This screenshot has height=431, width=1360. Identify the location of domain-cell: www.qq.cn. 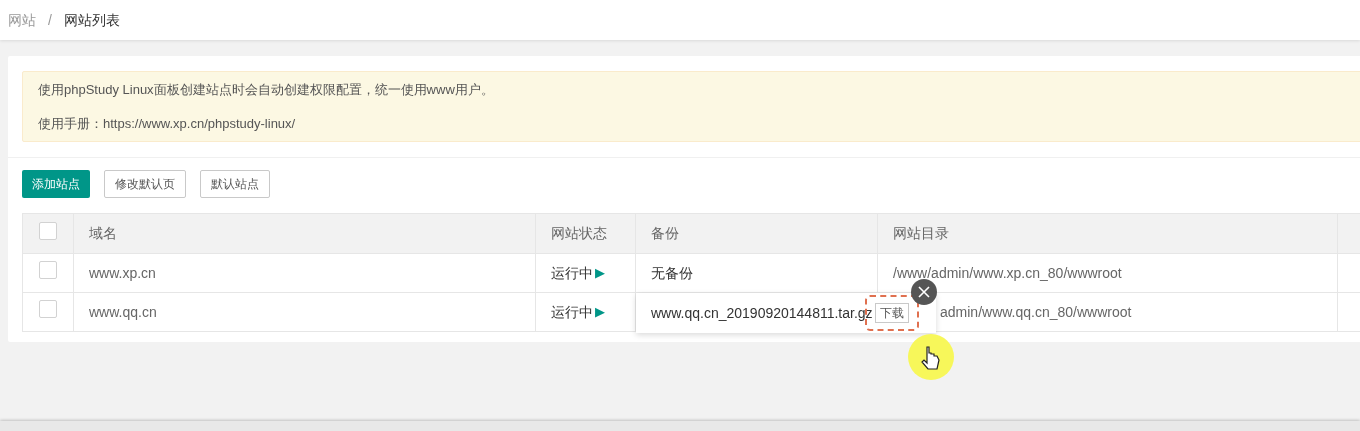
(304, 312).